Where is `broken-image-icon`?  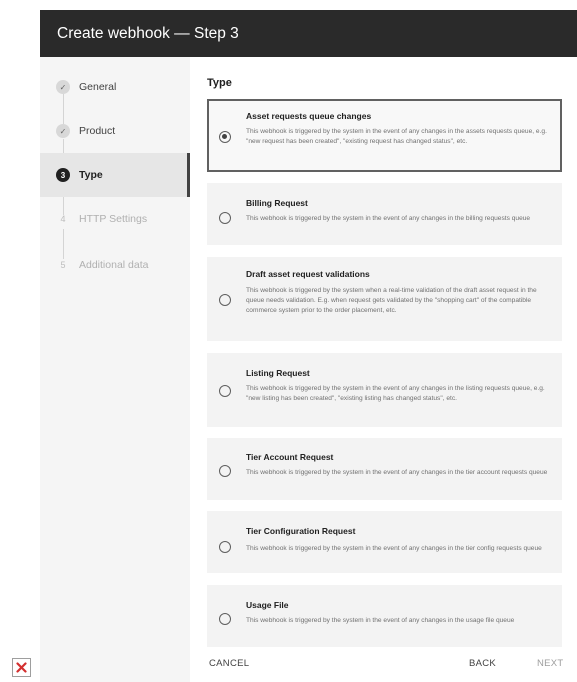 broken-image-icon is located at coordinates (21, 667).